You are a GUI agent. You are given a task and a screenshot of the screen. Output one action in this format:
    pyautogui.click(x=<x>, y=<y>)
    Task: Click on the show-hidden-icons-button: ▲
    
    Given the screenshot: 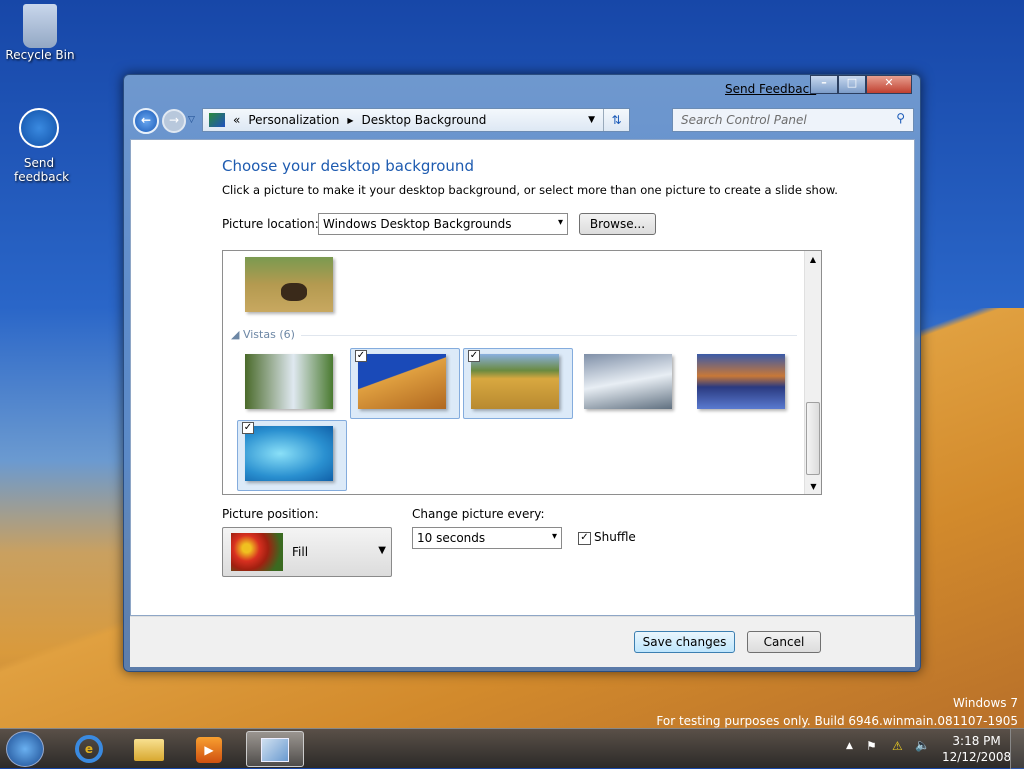 What is the action you would take?
    pyautogui.click(x=849, y=746)
    